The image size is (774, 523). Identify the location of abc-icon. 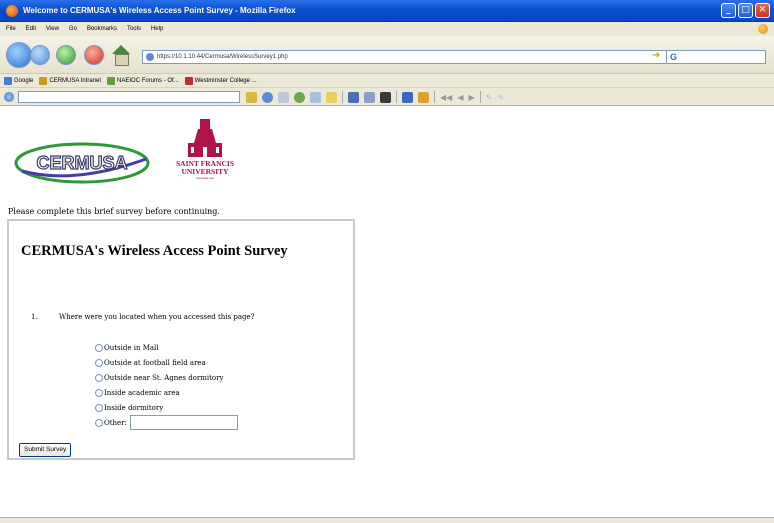
(423, 97).